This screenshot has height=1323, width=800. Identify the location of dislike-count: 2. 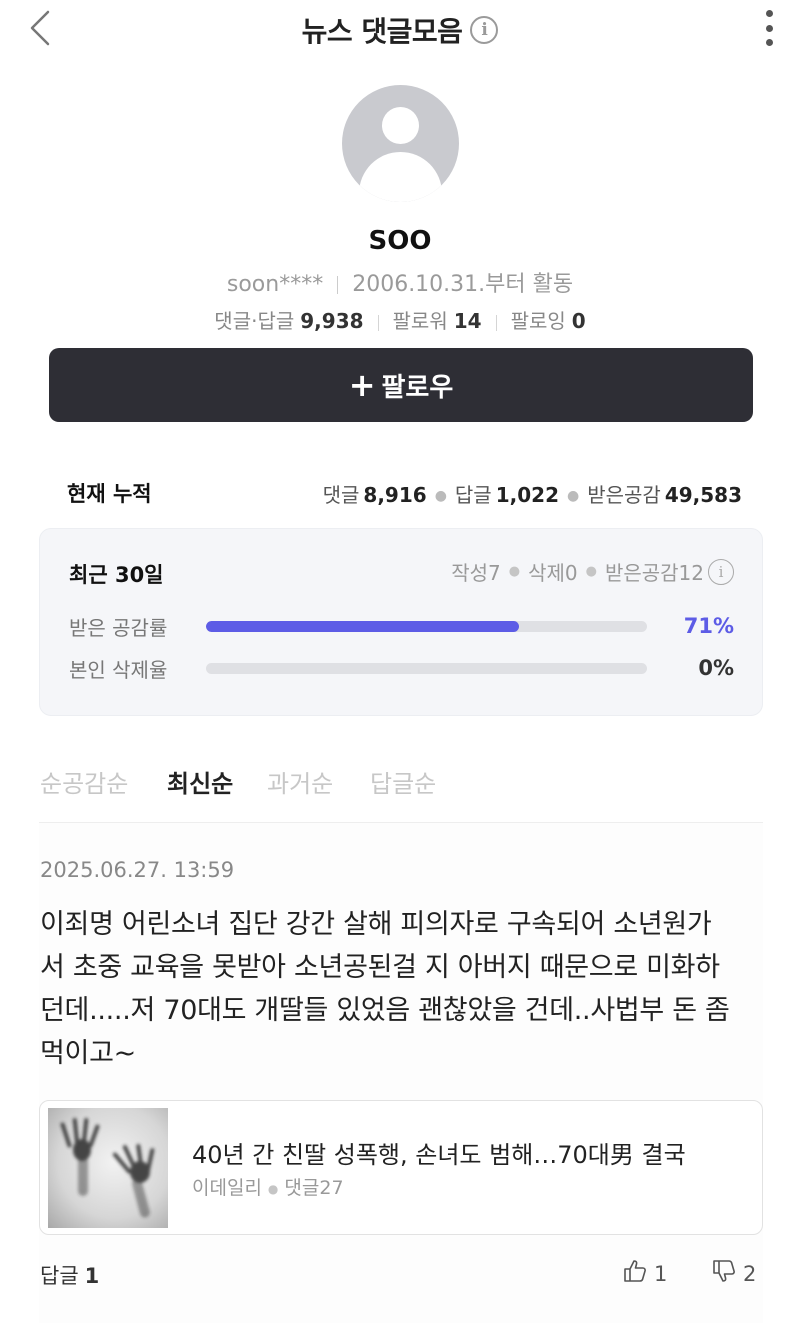
(750, 1273).